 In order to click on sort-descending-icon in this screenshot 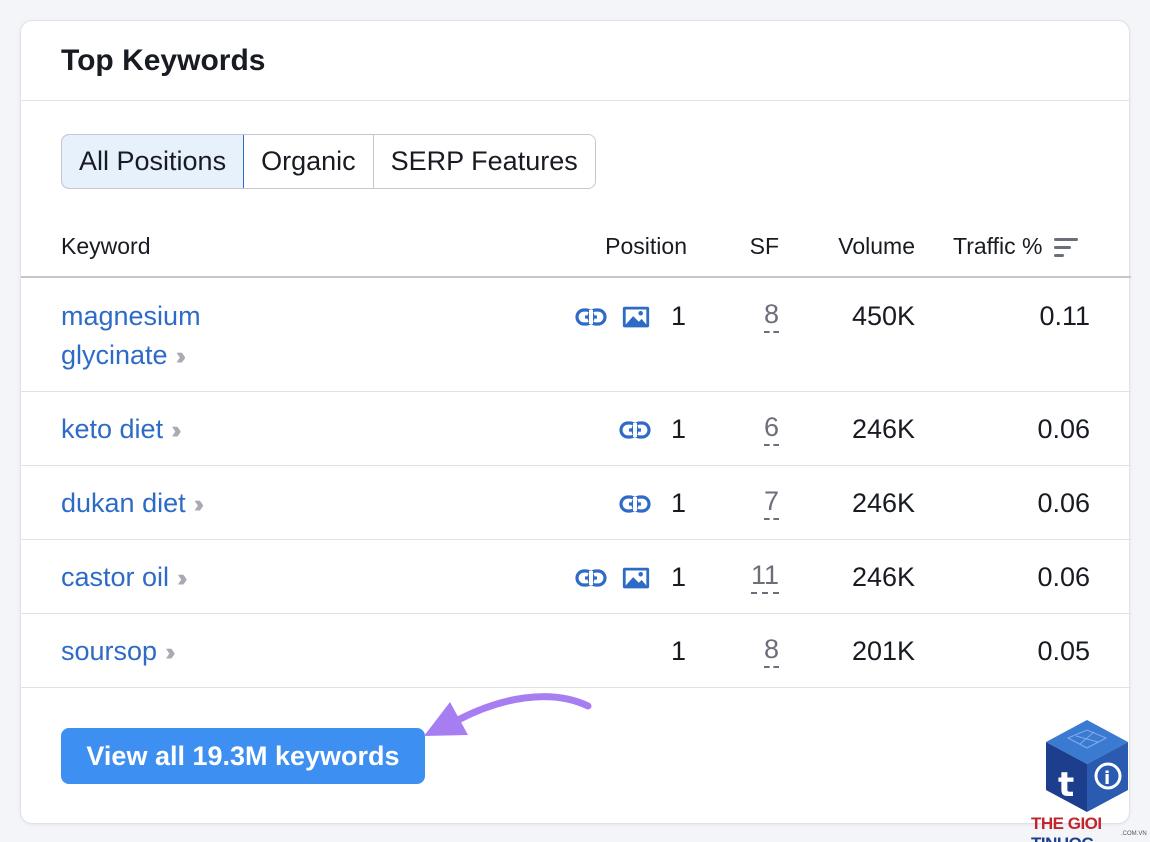, I will do `click(1066, 248)`.